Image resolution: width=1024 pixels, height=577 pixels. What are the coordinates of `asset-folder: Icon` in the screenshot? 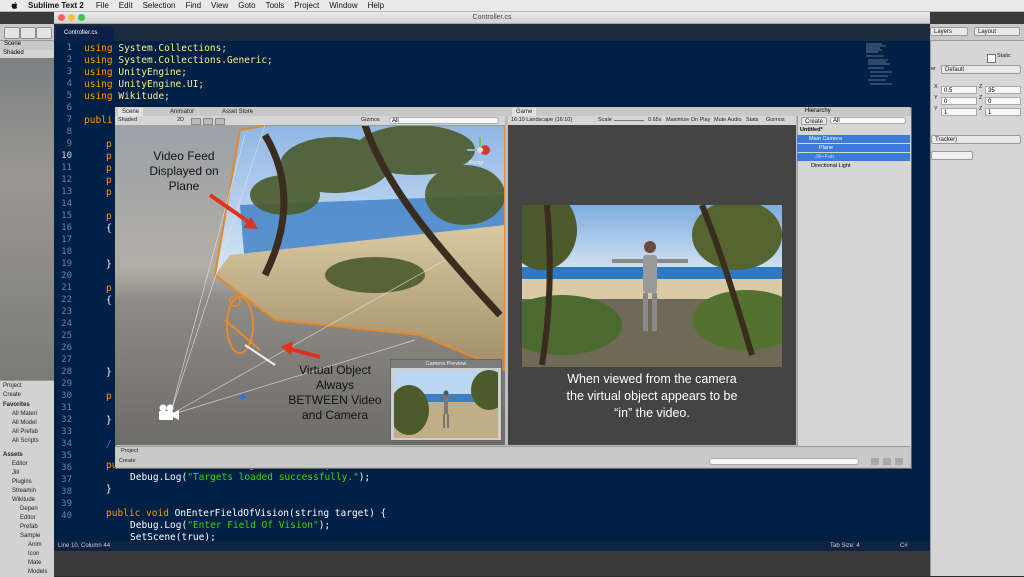 It's located at (33, 554).